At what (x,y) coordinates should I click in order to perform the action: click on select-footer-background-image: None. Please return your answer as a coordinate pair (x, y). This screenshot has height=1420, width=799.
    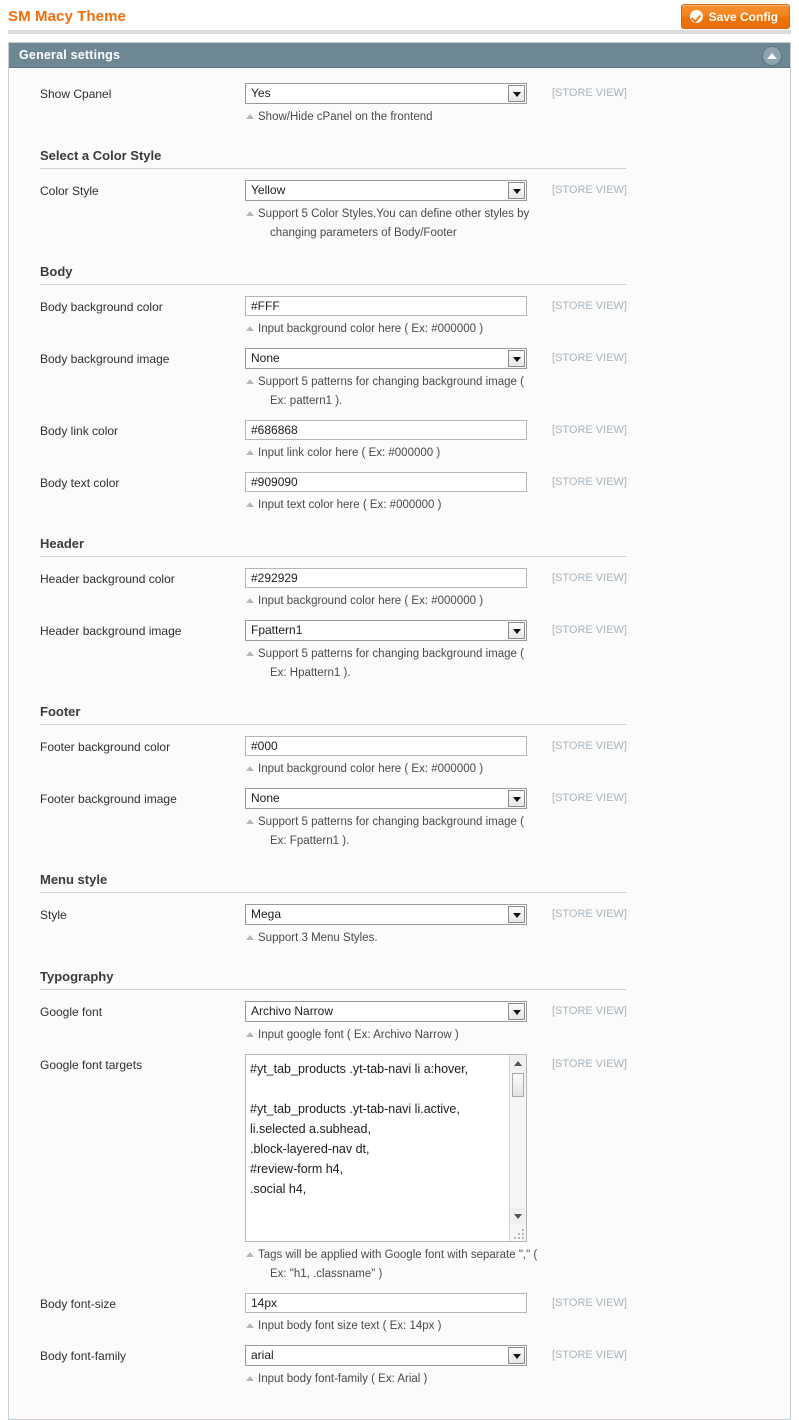
    Looking at the image, I should click on (386, 798).